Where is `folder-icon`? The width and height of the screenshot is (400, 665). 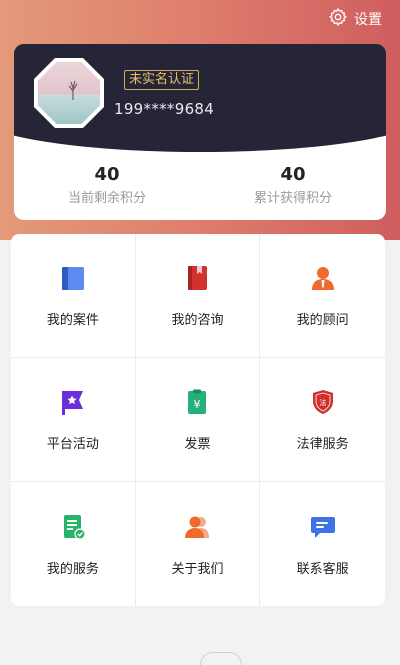
folder-icon is located at coordinates (73, 280).